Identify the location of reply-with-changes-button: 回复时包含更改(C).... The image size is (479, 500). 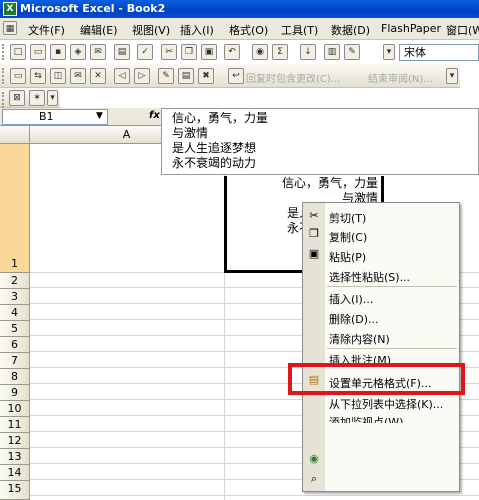
(293, 77).